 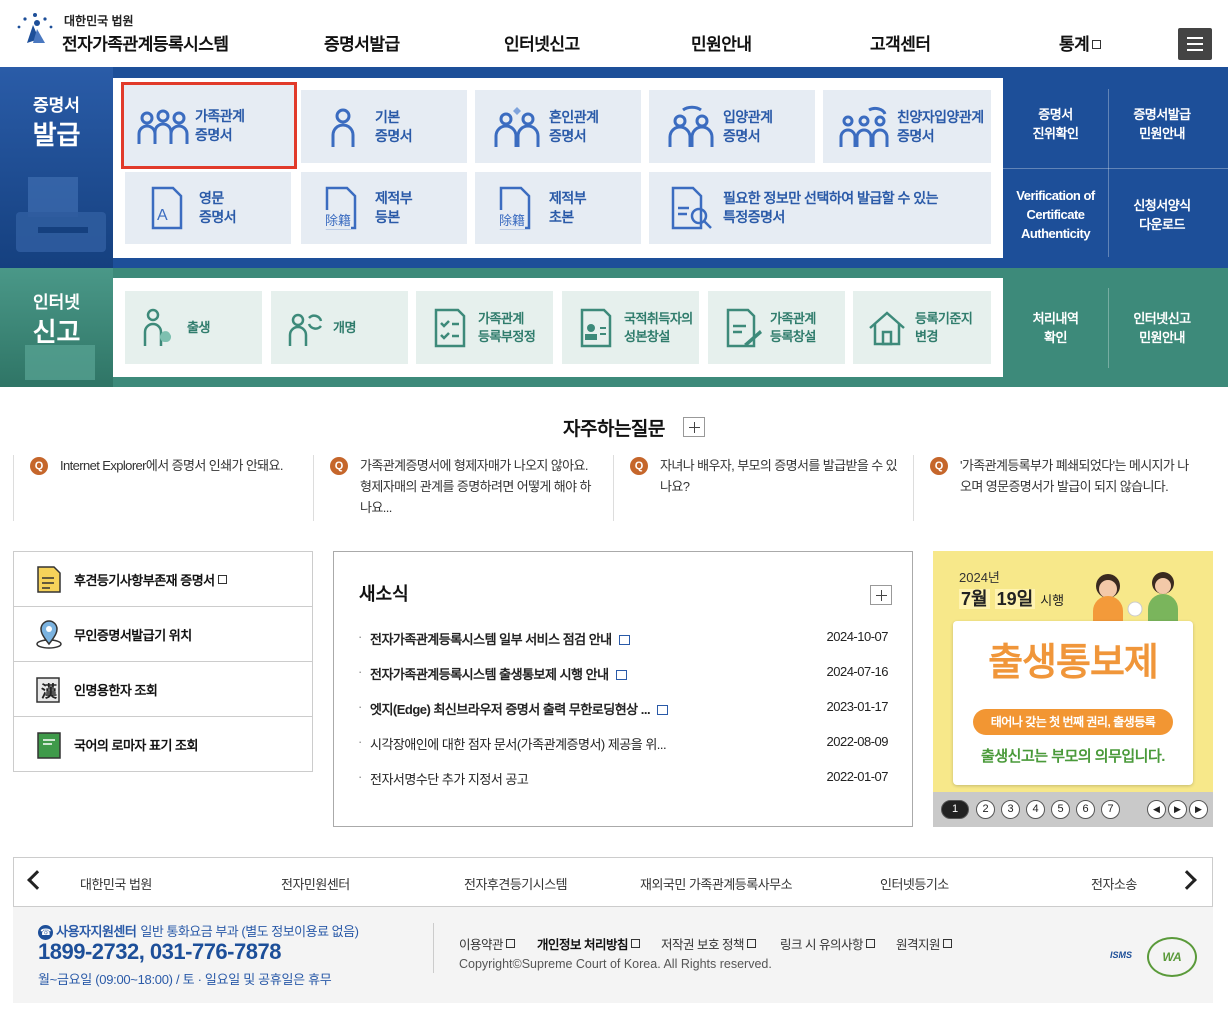 I want to click on family-site-link: 대한민국 법원, so click(x=116, y=883).